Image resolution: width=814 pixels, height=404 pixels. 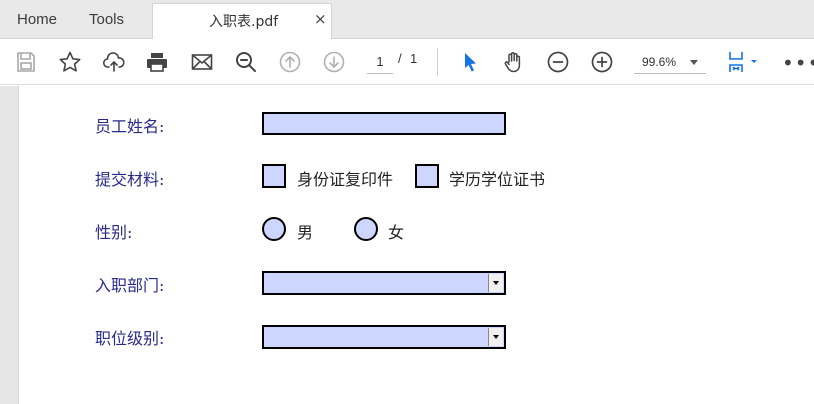 What do you see at coordinates (246, 62) in the screenshot?
I see `zoom-search-icon` at bounding box center [246, 62].